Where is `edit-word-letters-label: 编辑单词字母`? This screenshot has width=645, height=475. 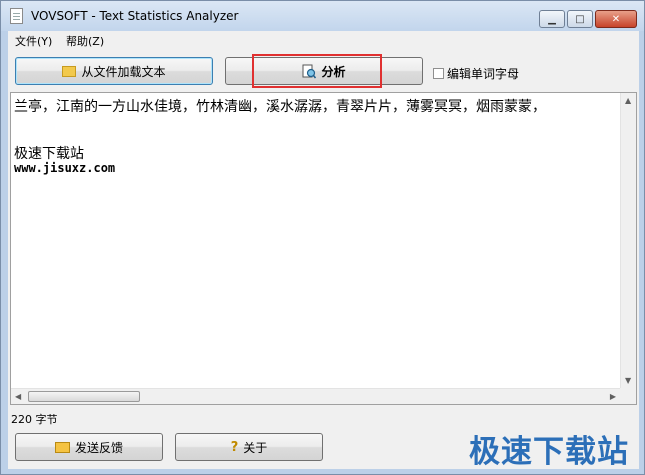 edit-word-letters-label: 编辑单词字母 is located at coordinates (483, 74).